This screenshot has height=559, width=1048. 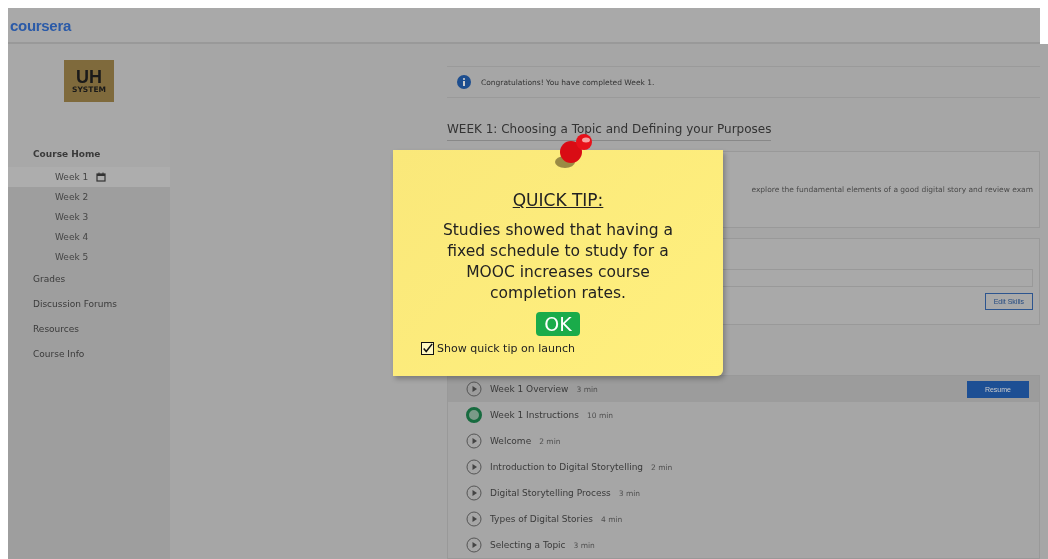 I want to click on sidebar-item: Discussion Forums, so click(x=89, y=304).